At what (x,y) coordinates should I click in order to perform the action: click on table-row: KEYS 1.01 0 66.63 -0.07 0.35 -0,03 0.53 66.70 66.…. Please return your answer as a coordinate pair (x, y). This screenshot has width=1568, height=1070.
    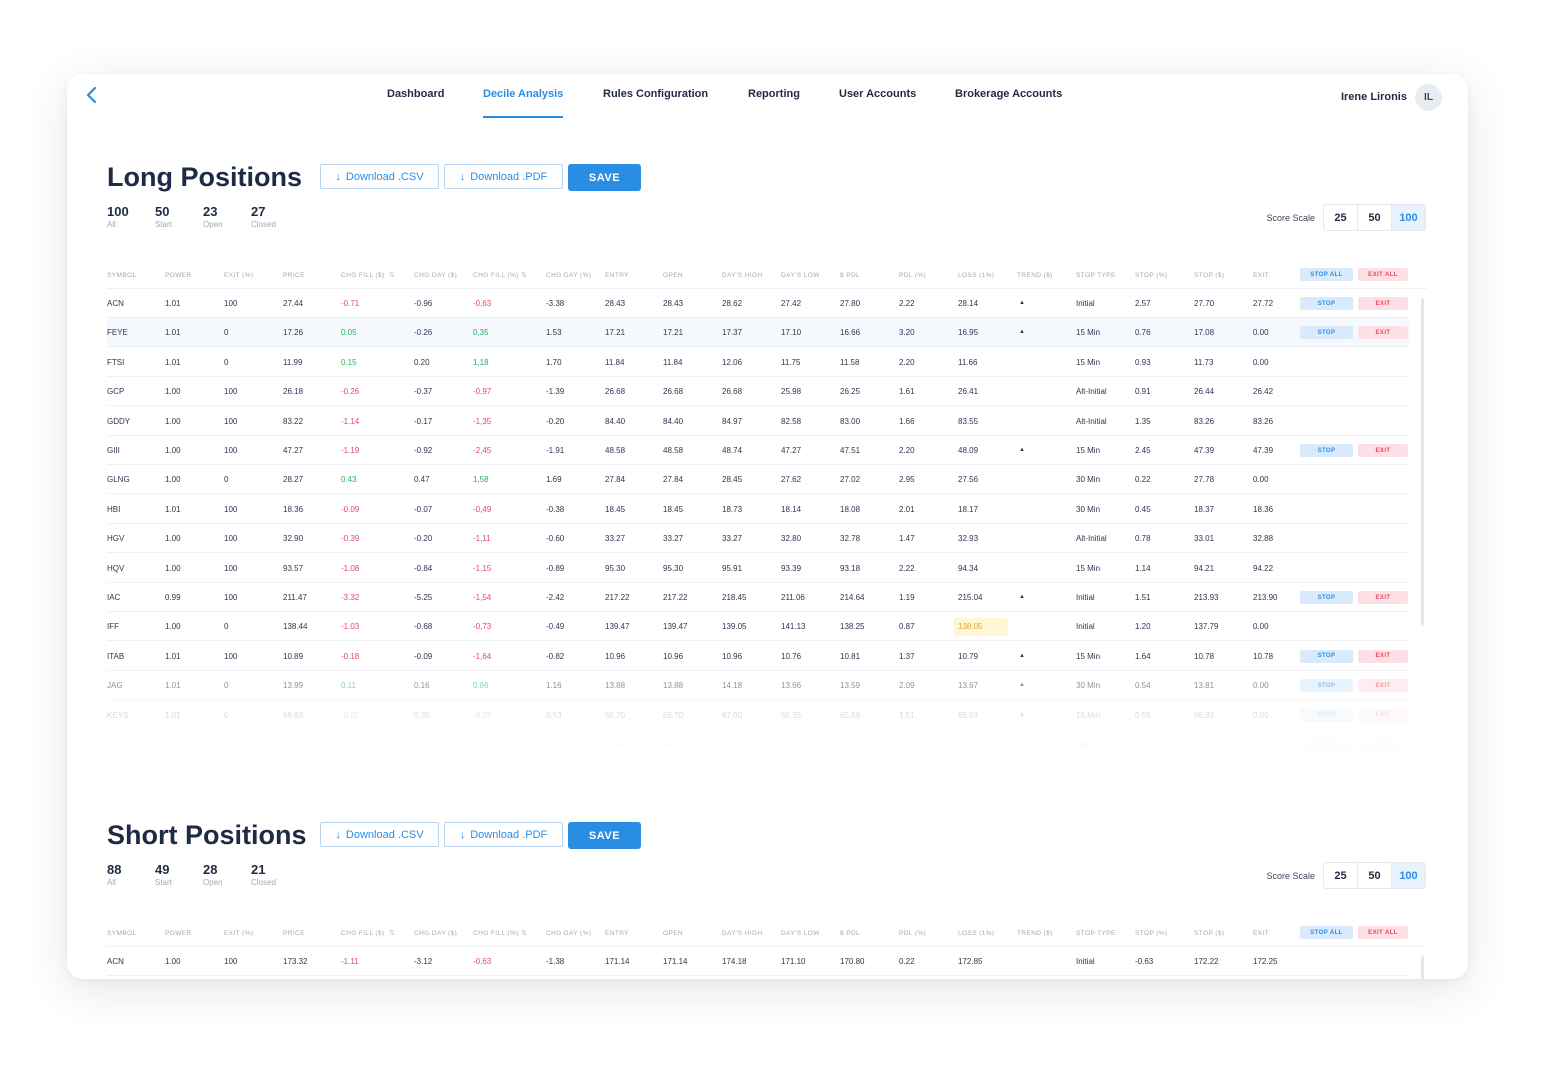
    Looking at the image, I should click on (758, 715).